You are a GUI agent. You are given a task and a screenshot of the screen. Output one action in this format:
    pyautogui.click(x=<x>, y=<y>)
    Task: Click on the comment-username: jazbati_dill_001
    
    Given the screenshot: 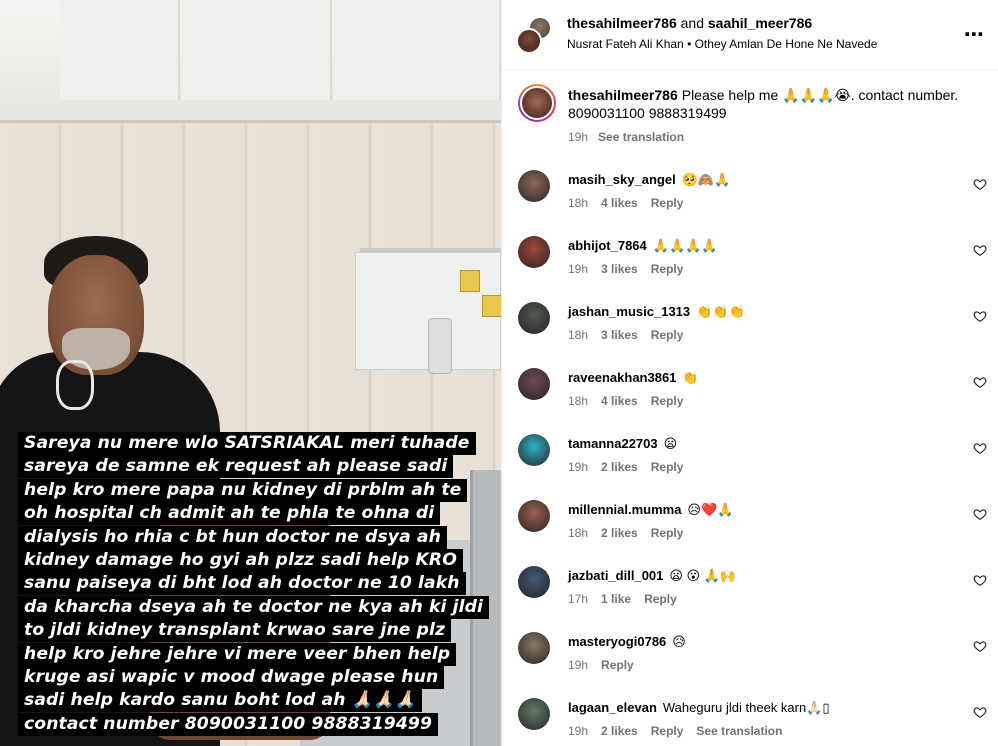 What is the action you would take?
    pyautogui.click(x=615, y=575)
    